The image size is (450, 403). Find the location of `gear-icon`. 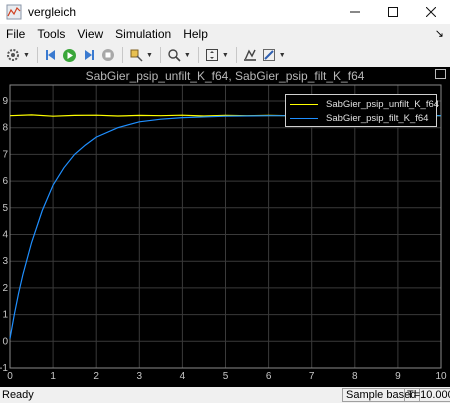

gear-icon is located at coordinates (13, 55).